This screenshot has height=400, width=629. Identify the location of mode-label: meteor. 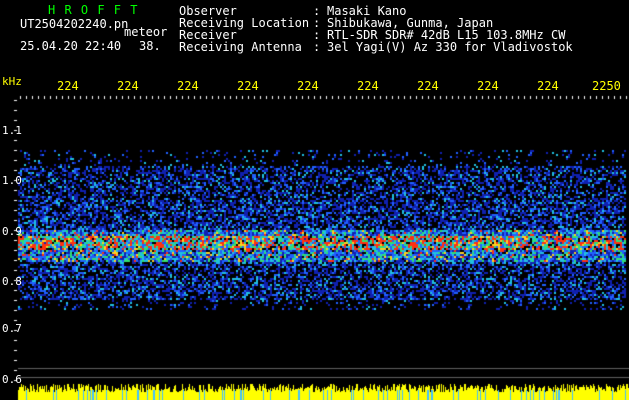
(146, 32).